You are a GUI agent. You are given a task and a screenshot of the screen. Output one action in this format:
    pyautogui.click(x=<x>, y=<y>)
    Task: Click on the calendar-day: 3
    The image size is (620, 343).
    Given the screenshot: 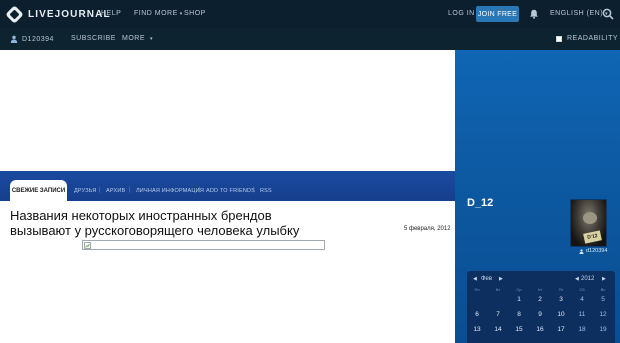 What is the action you would take?
    pyautogui.click(x=561, y=299)
    